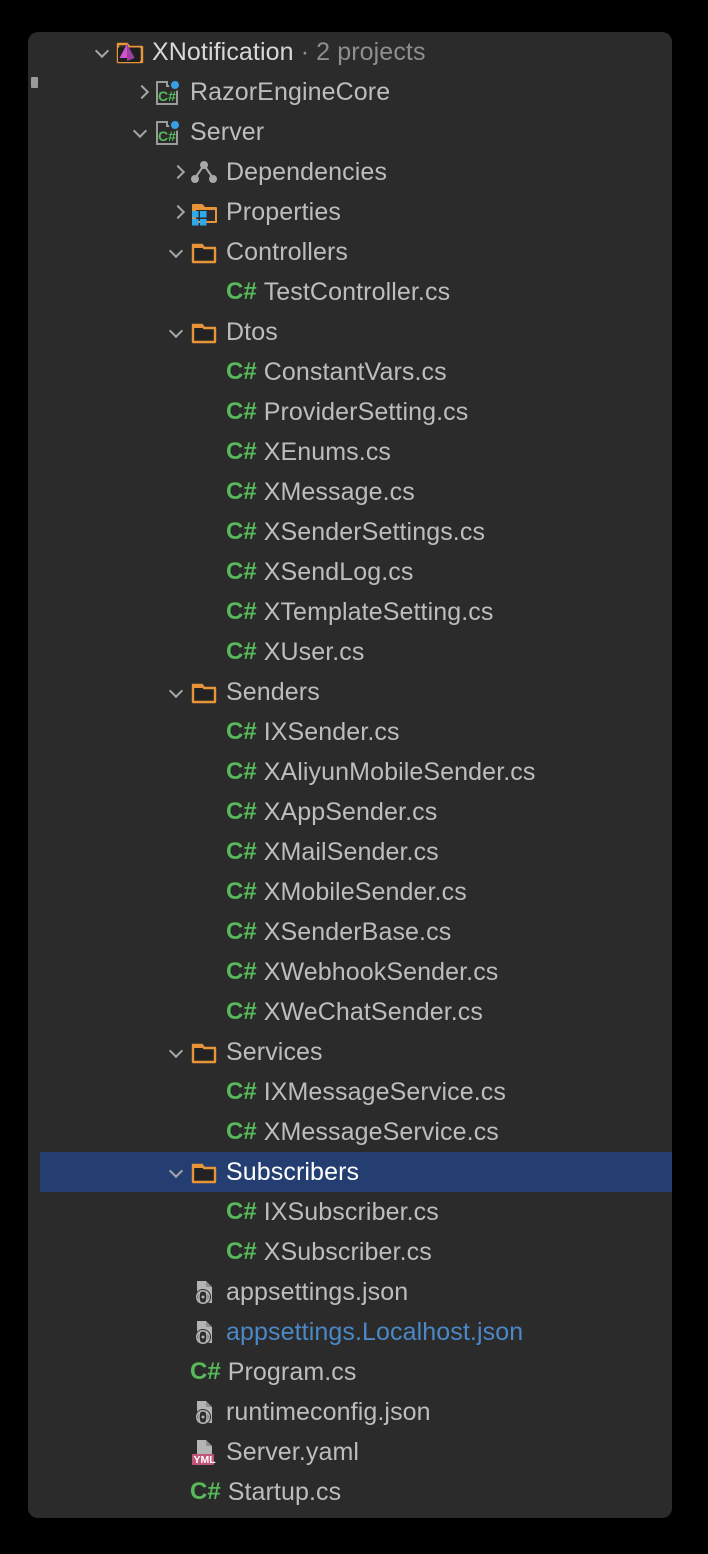  What do you see at coordinates (290, 92) in the screenshot?
I see `tree-row-label: RazorEngineCore` at bounding box center [290, 92].